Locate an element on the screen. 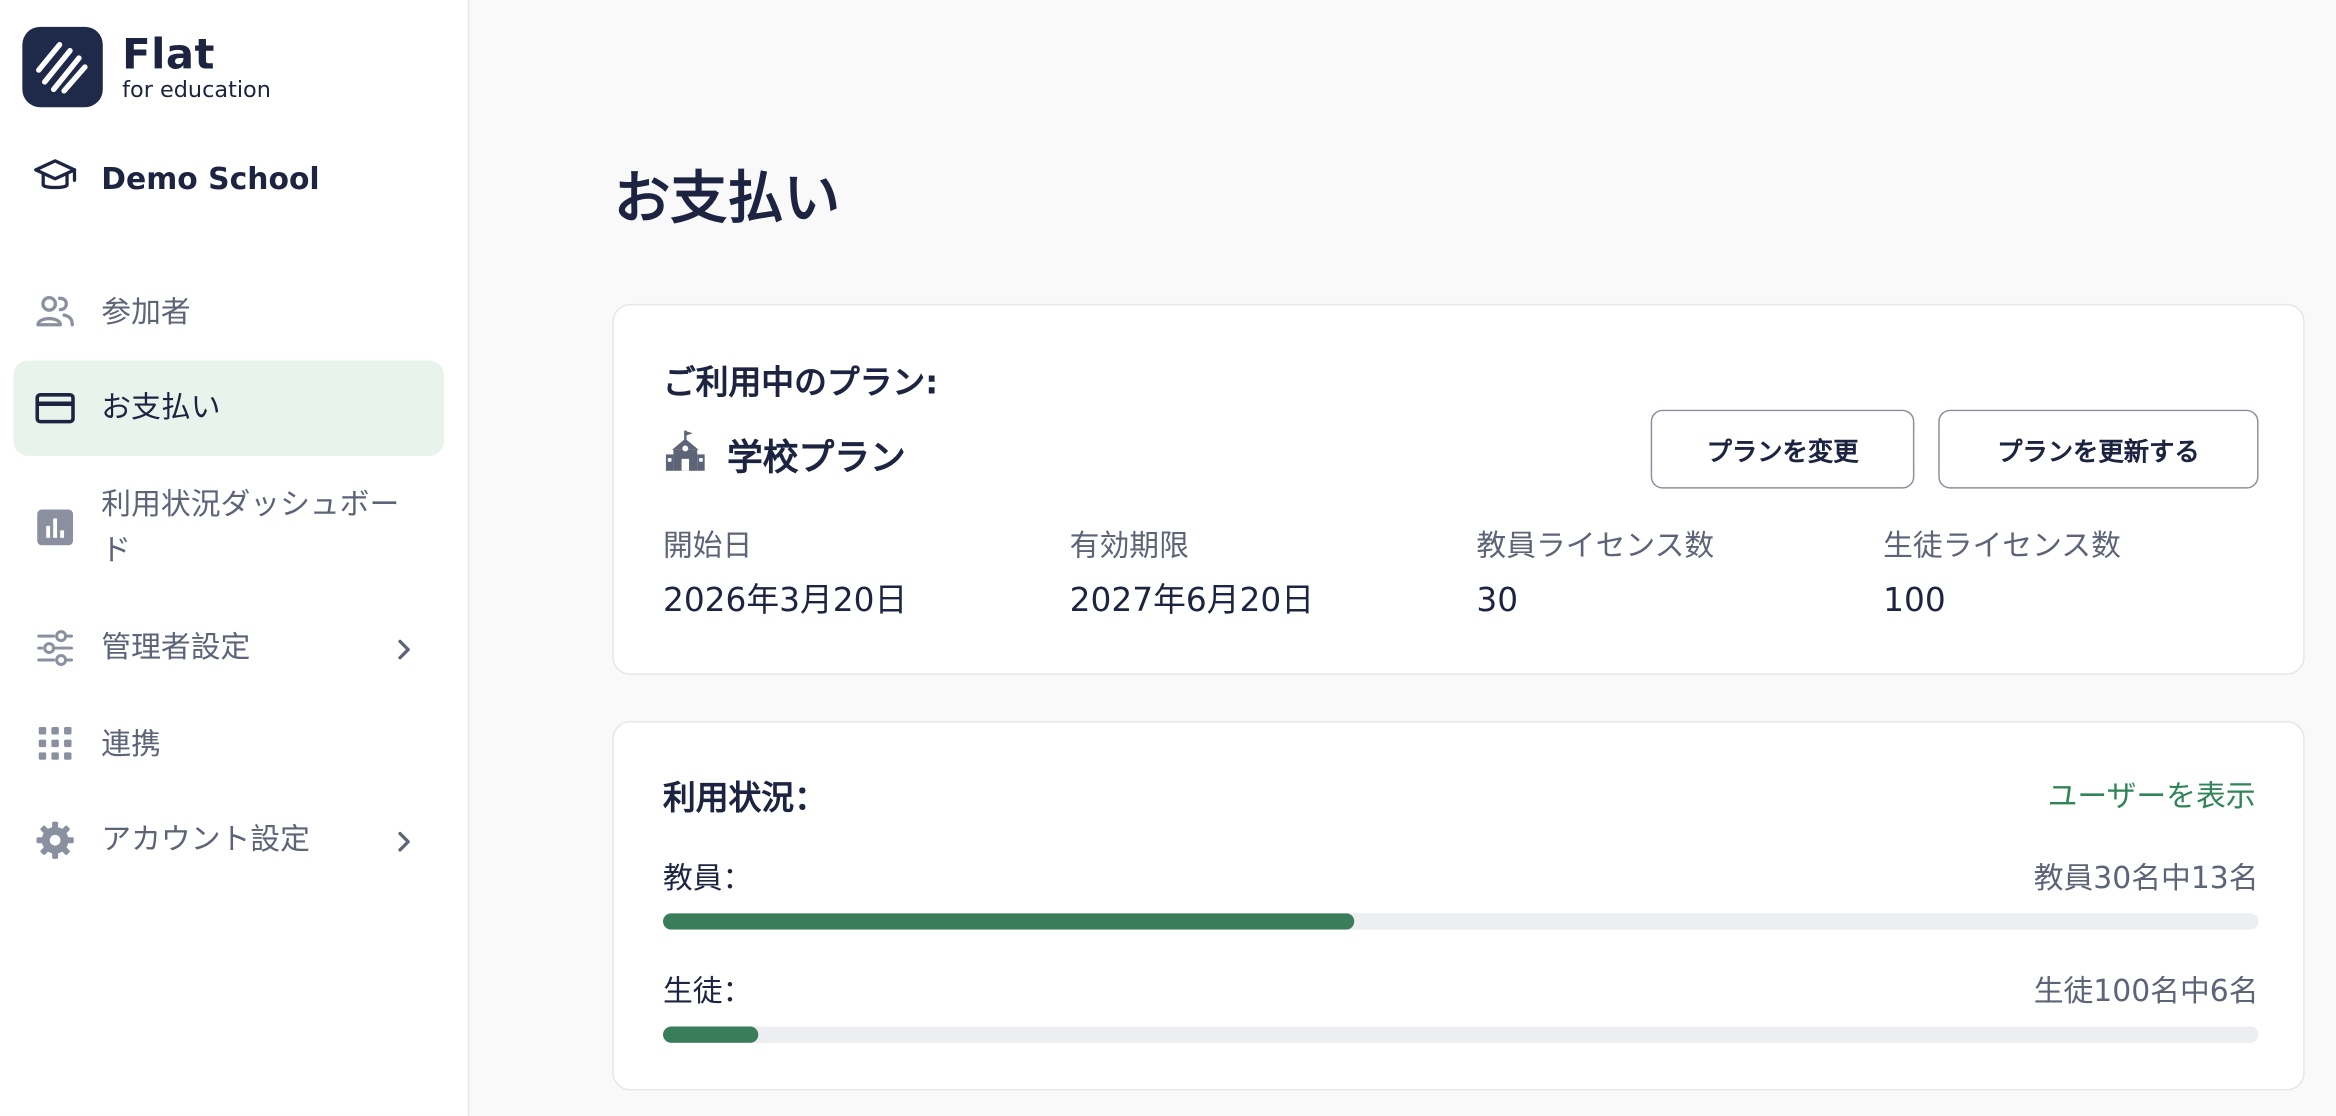 This screenshot has width=2336, height=1116. school-selector: Demo School is located at coordinates (176, 178).